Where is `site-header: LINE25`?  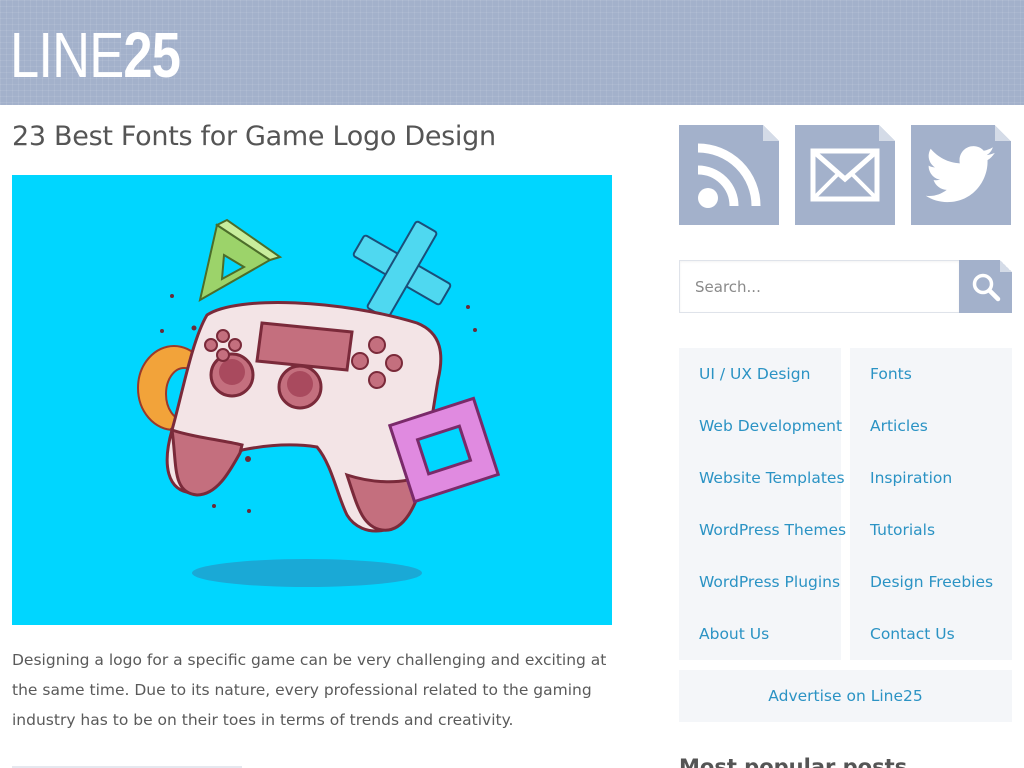
site-header: LINE25 is located at coordinates (512, 52).